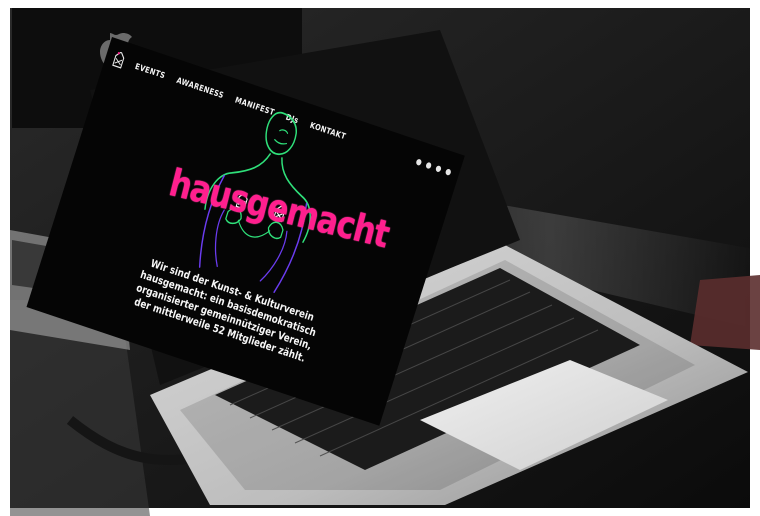  I want to click on link-icon, so click(448, 171).